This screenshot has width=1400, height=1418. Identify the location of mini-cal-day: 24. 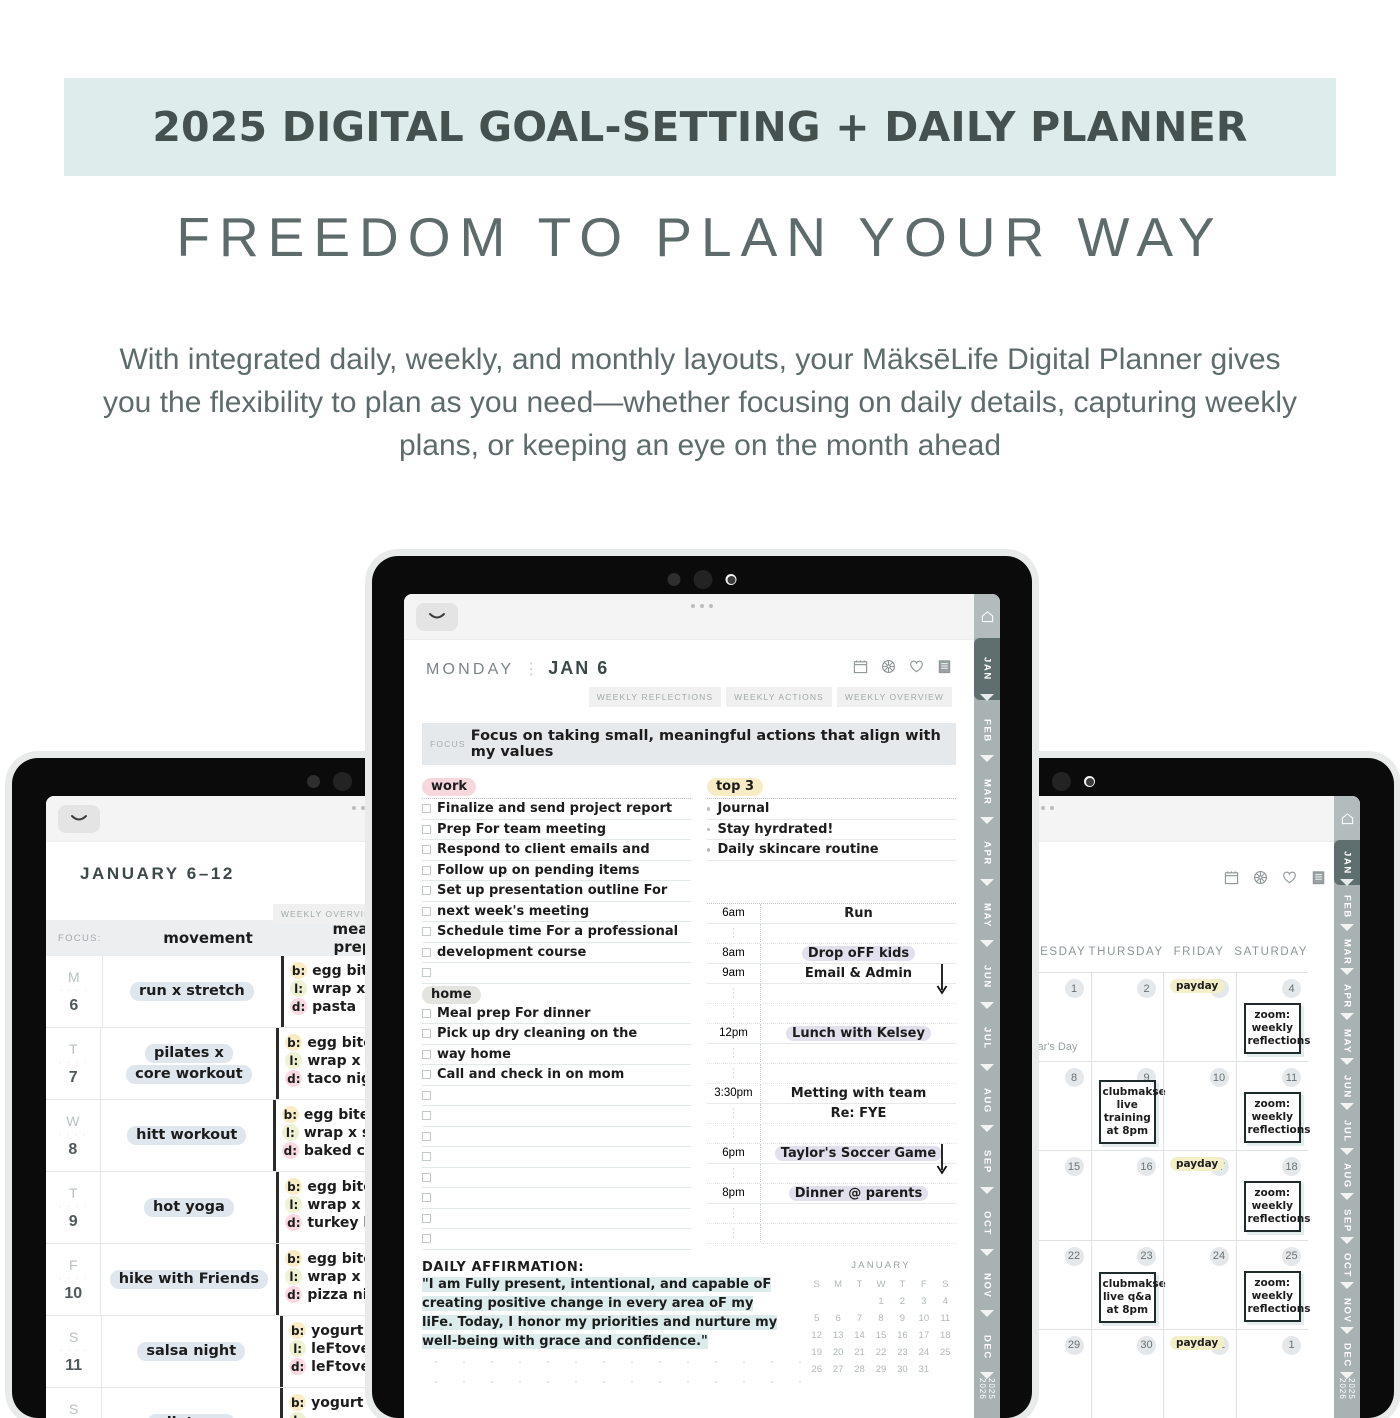
(923, 1352).